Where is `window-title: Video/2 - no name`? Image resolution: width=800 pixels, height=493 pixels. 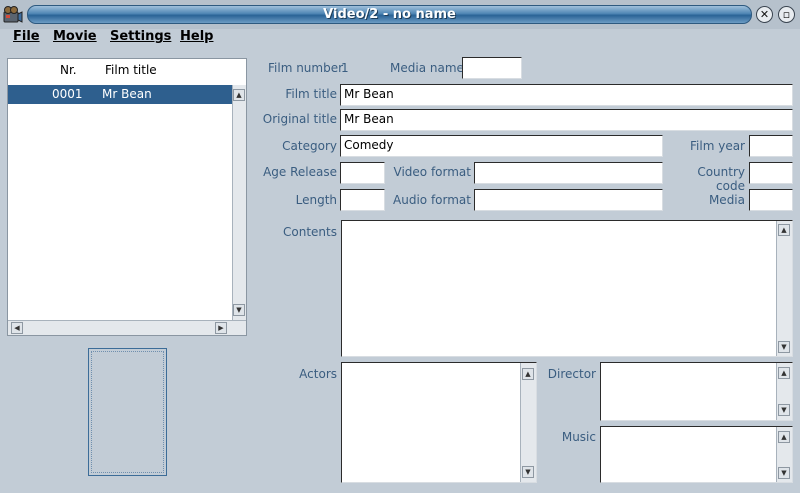 window-title: Video/2 - no name is located at coordinates (389, 14).